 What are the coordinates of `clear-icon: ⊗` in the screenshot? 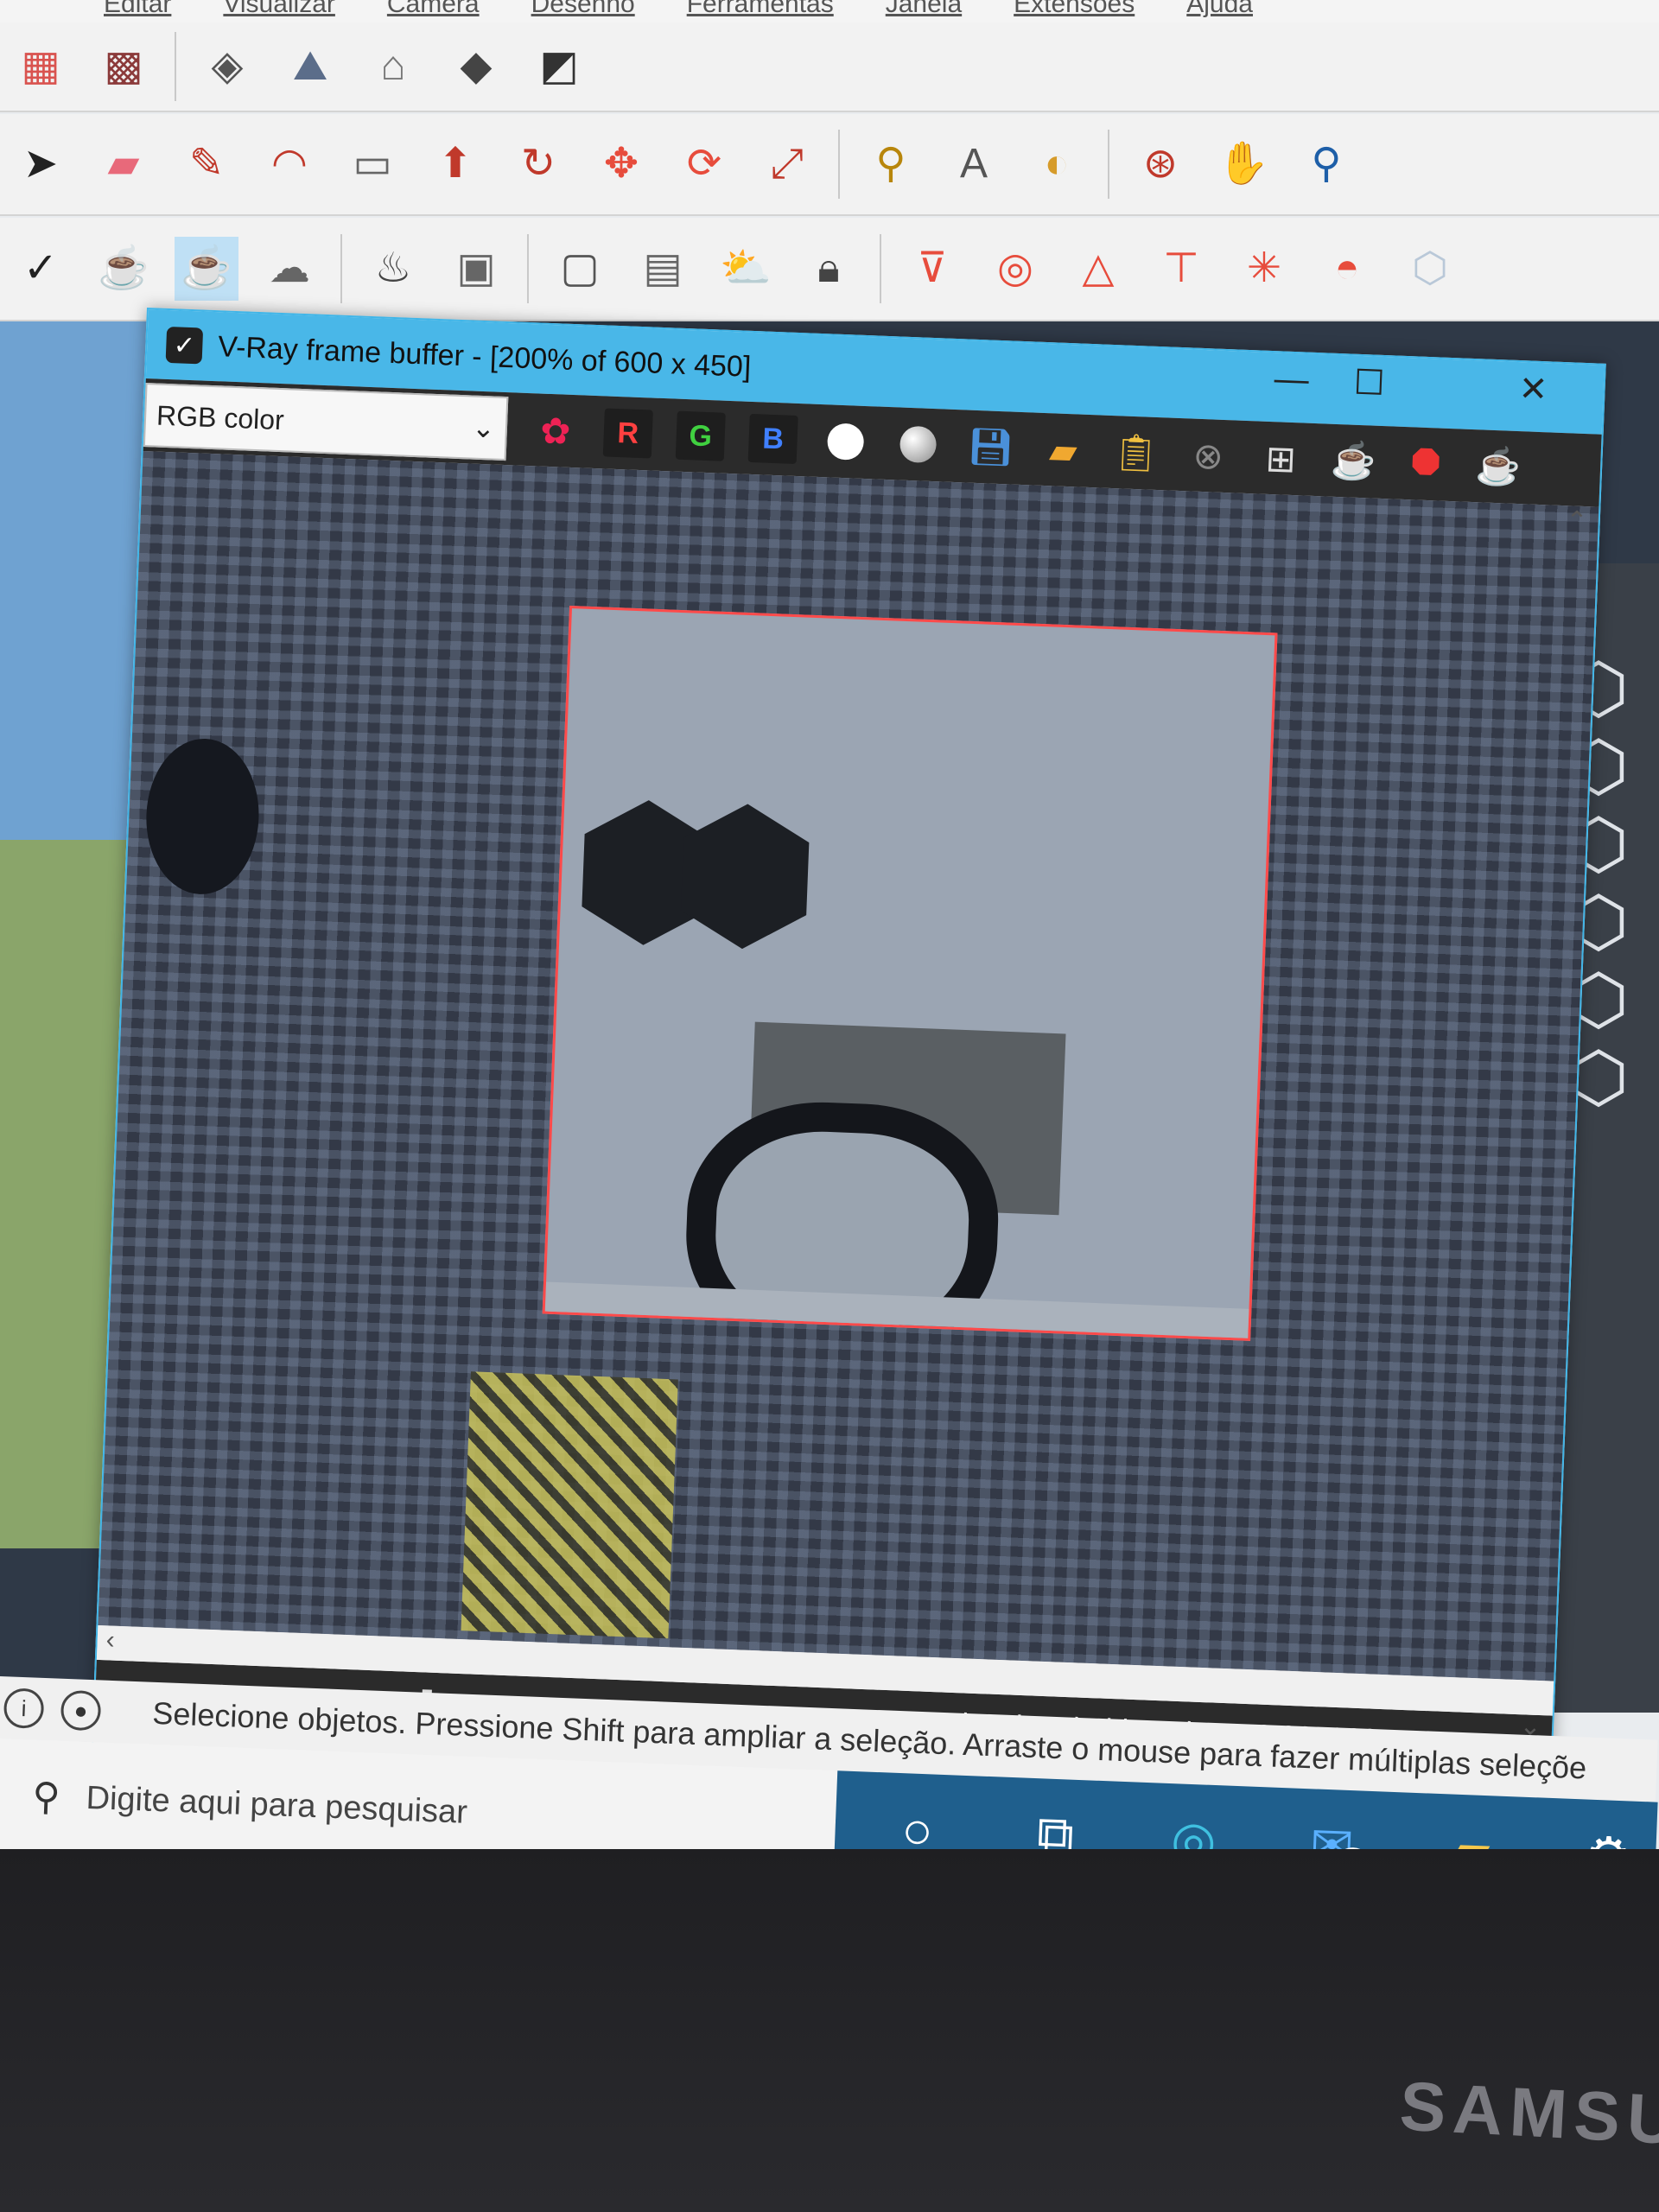 It's located at (1208, 455).